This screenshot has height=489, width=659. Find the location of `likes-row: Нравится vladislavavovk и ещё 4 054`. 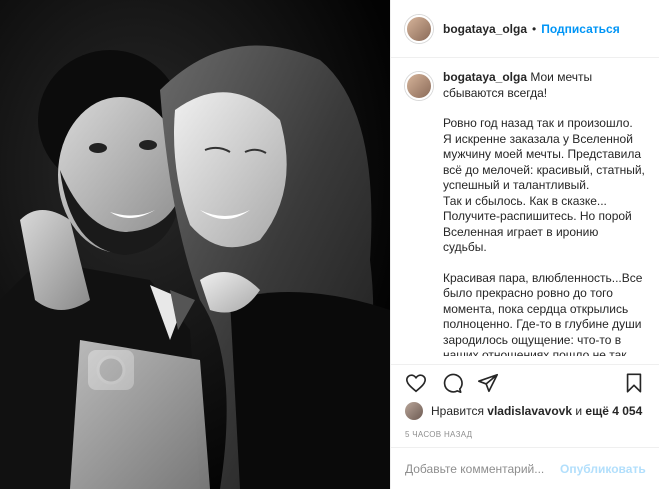

likes-row: Нравится vladislavavovk и ещё 4 054 is located at coordinates (525, 410).